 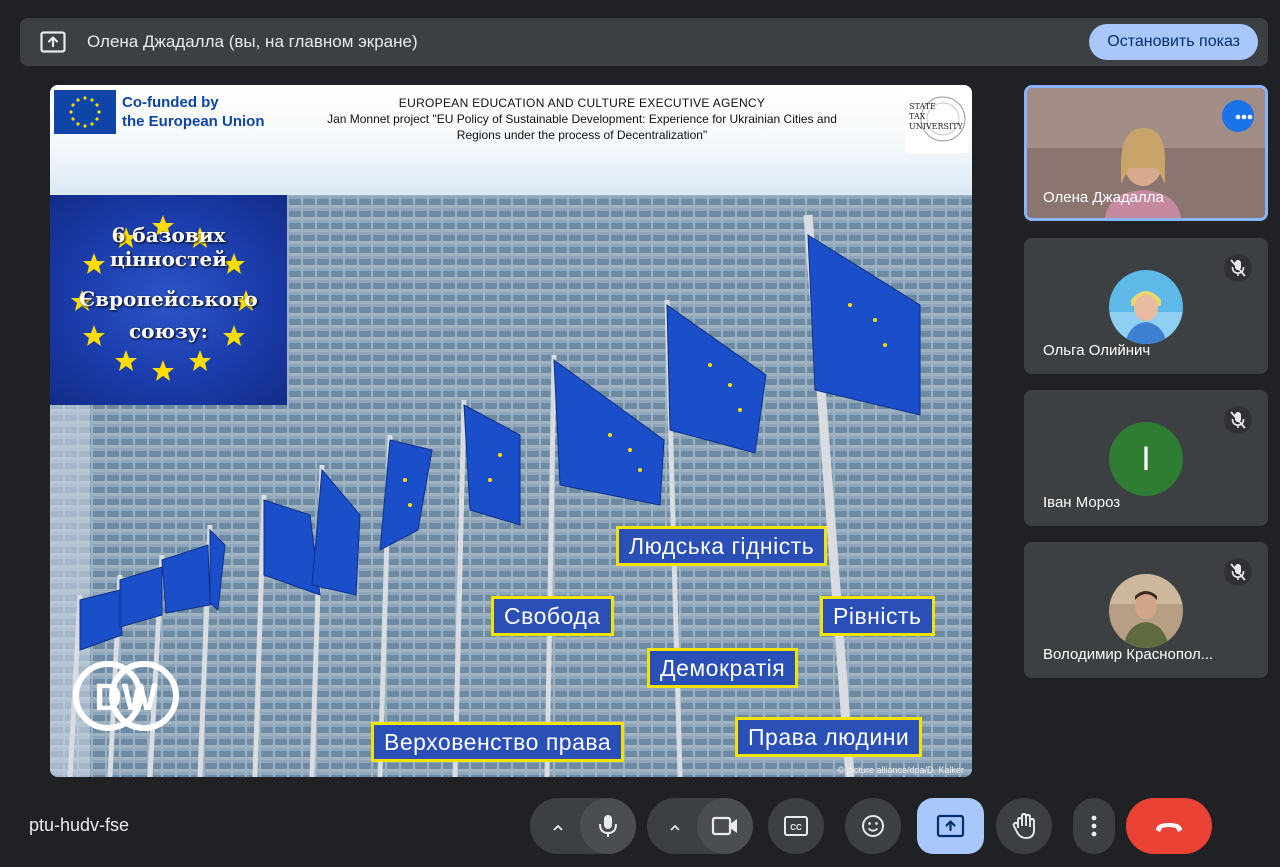 What do you see at coordinates (1103, 197) in the screenshot?
I see `participant-name: Олена Джадалла` at bounding box center [1103, 197].